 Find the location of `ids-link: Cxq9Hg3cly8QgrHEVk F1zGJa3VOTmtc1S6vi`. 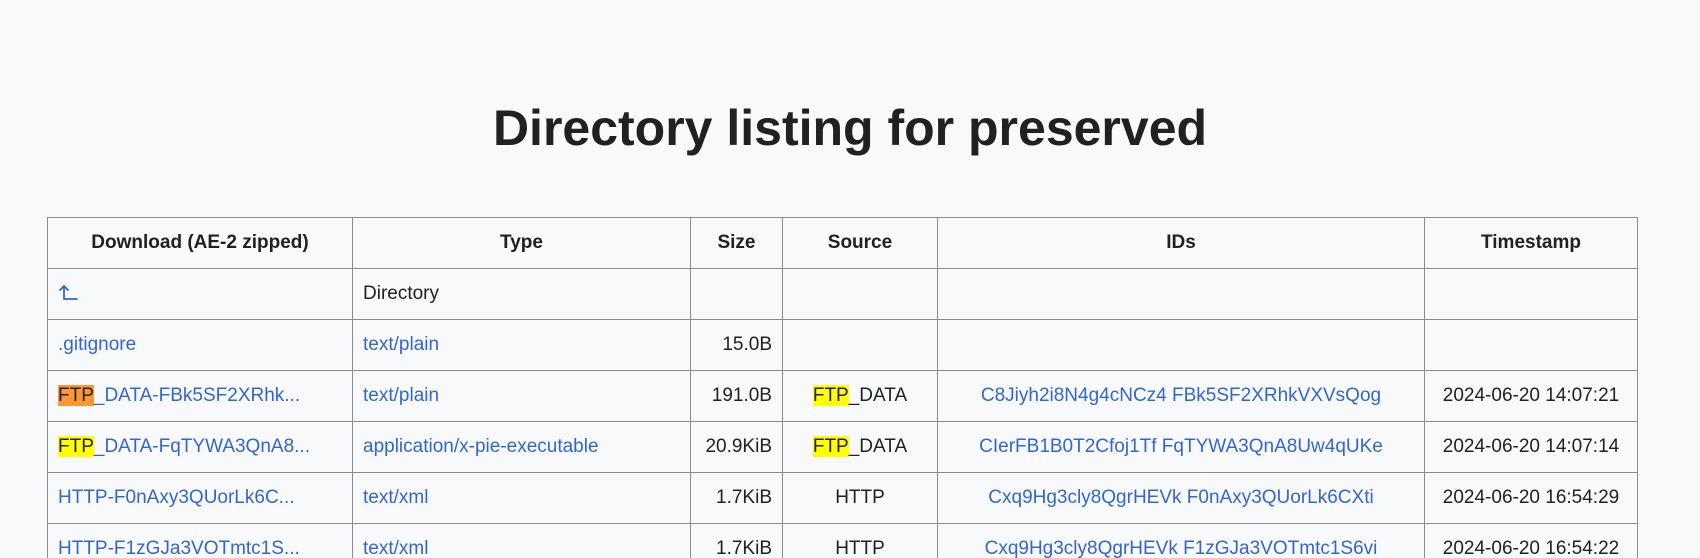

ids-link: Cxq9Hg3cly8QgrHEVk F1zGJa3VOTmtc1S6vi is located at coordinates (1181, 548).